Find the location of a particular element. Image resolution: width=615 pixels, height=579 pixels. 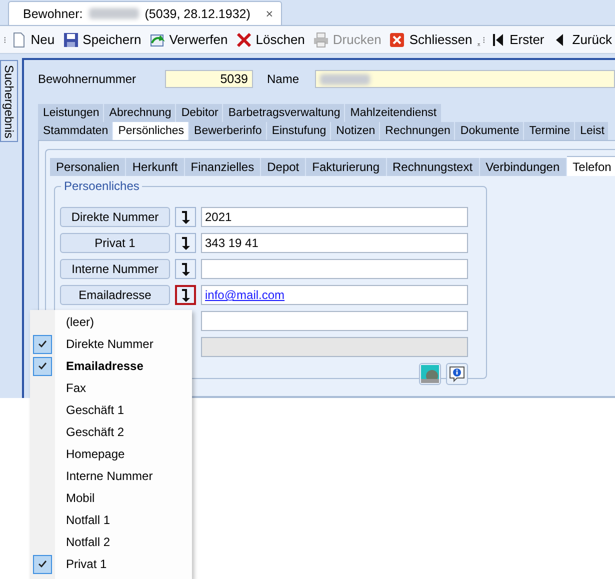

tab: Rechnungstext is located at coordinates (433, 167).